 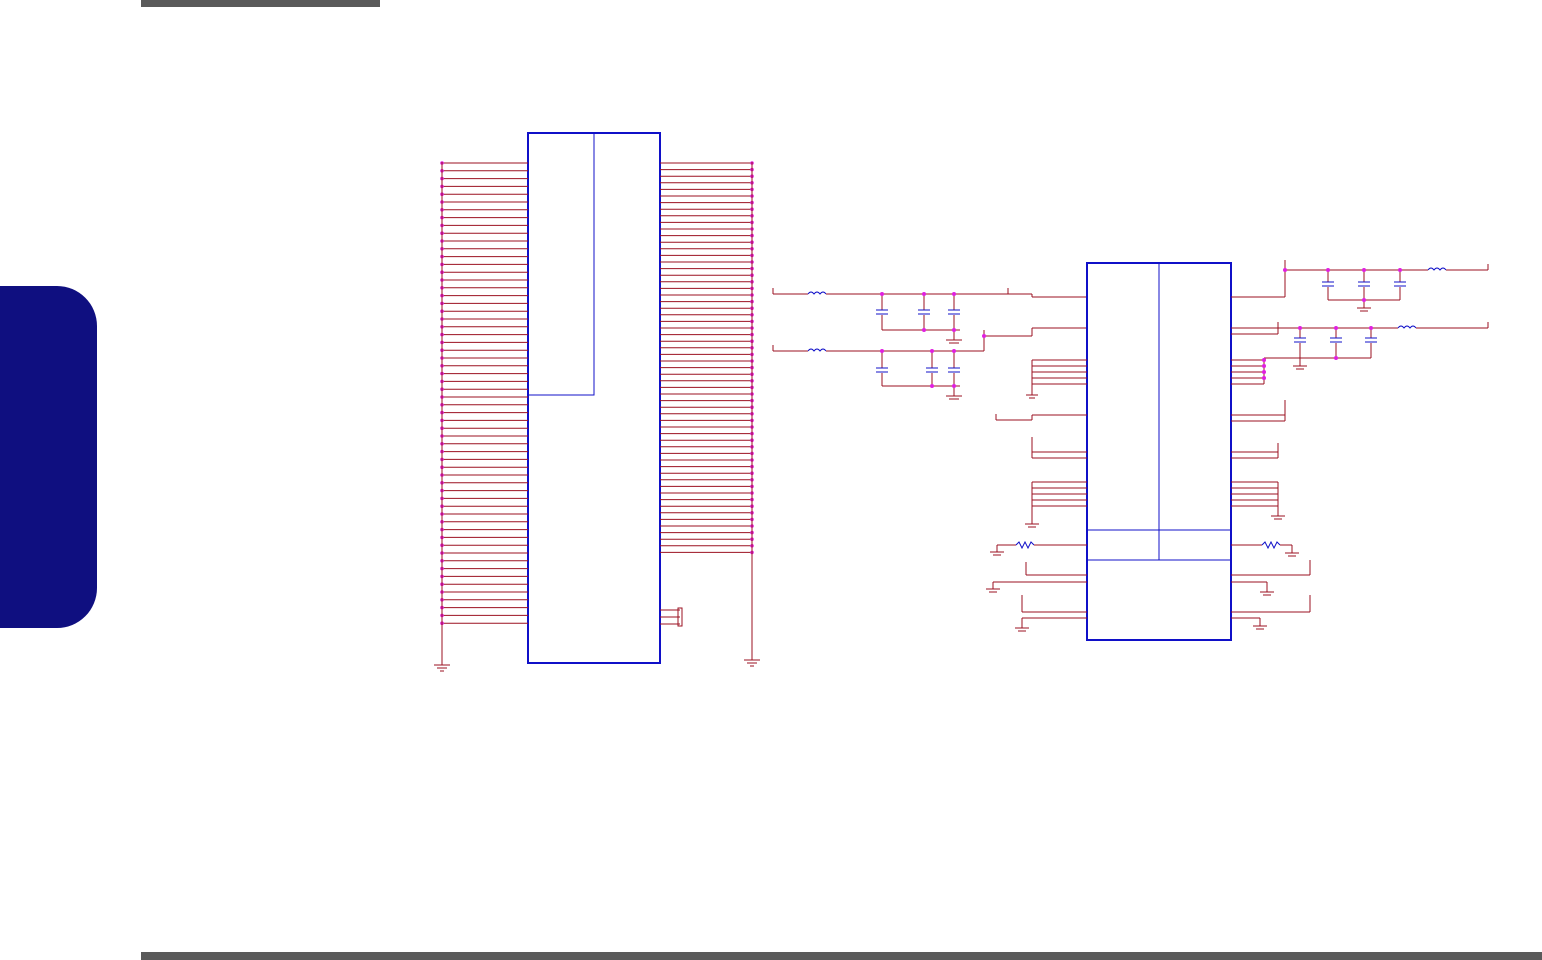 What do you see at coordinates (707, 358) in the screenshot?
I see `connector-right-pins` at bounding box center [707, 358].